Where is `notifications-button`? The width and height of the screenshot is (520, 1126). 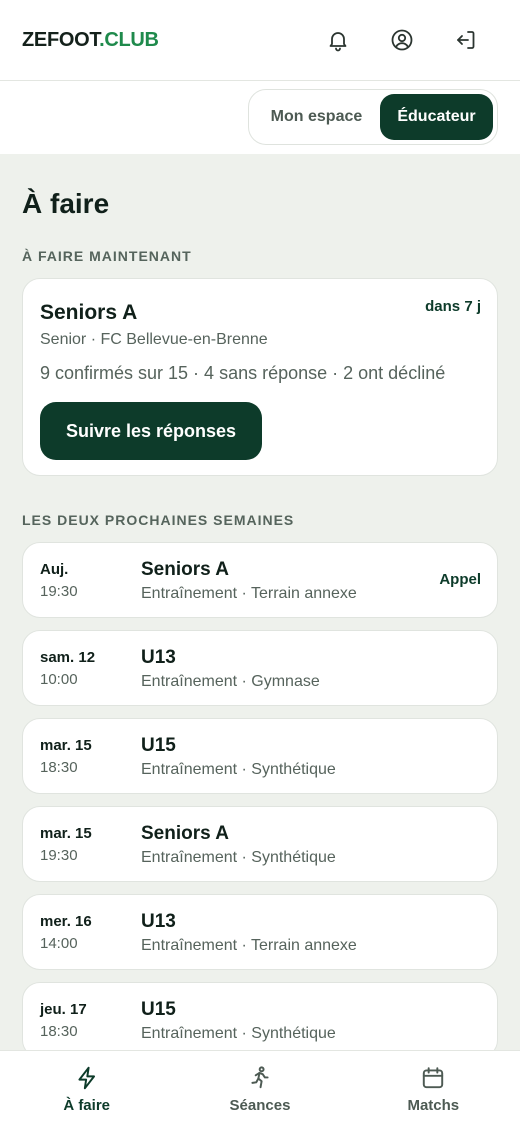 notifications-button is located at coordinates (338, 40).